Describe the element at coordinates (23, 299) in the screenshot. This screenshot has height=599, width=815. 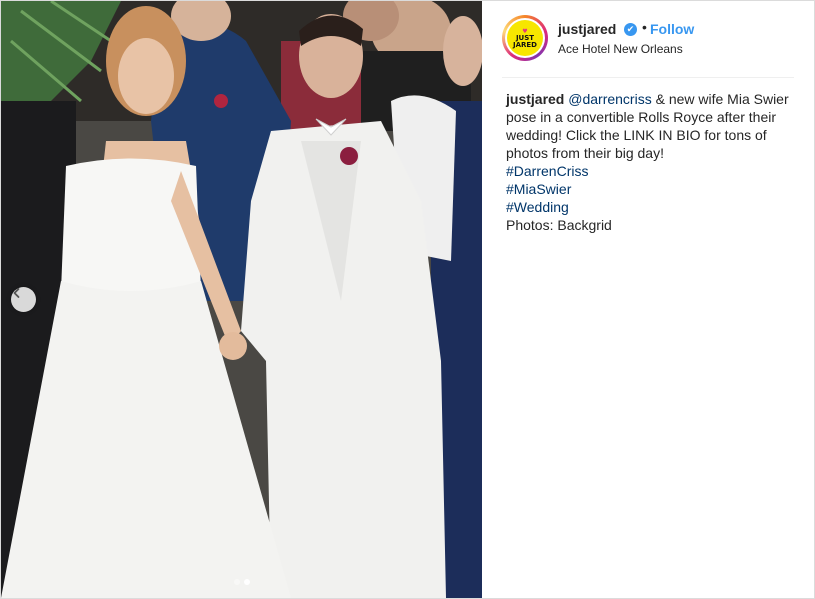
I see `carousel-prev-button` at that location.